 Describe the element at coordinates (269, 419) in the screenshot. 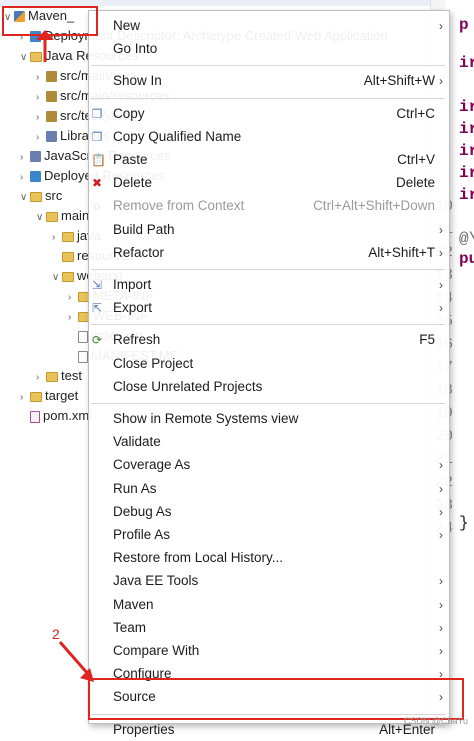

I see `menu-show-in-remote-systems: Show in Remote Systems view` at that location.